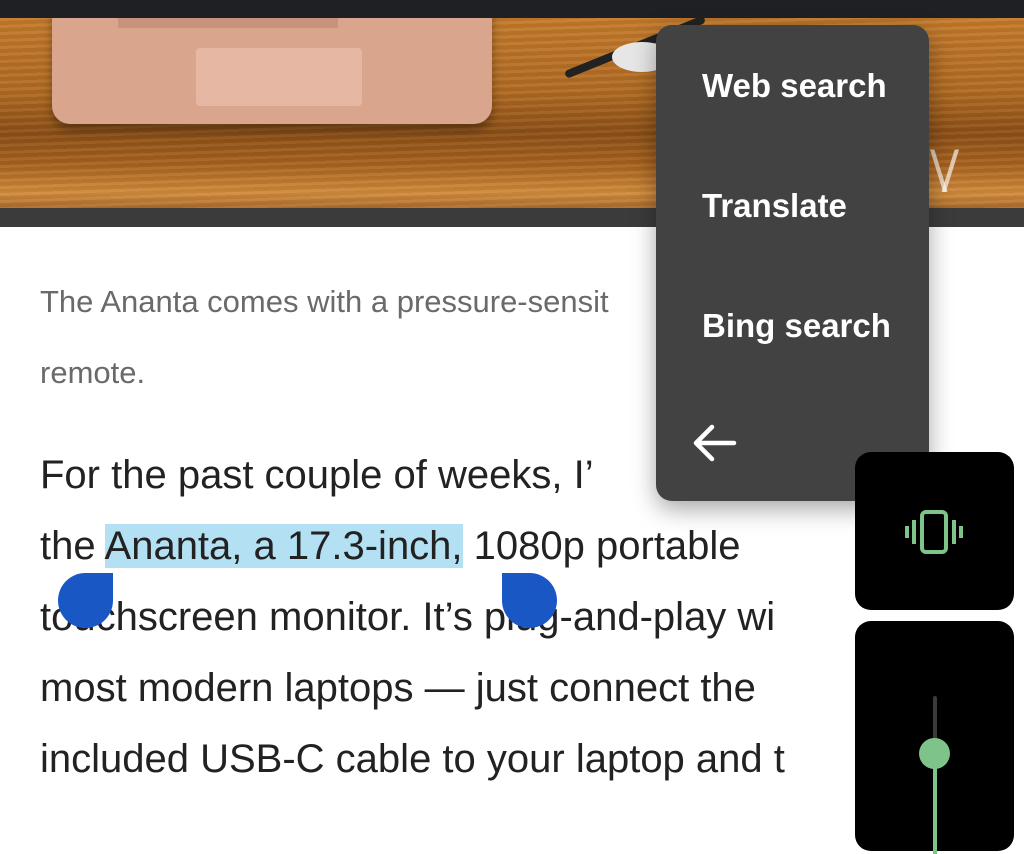 The width and height of the screenshot is (1024, 854). I want to click on paragraph-line: the Ananta, a 17.3-inch, 1080p portable, so click(490, 546).